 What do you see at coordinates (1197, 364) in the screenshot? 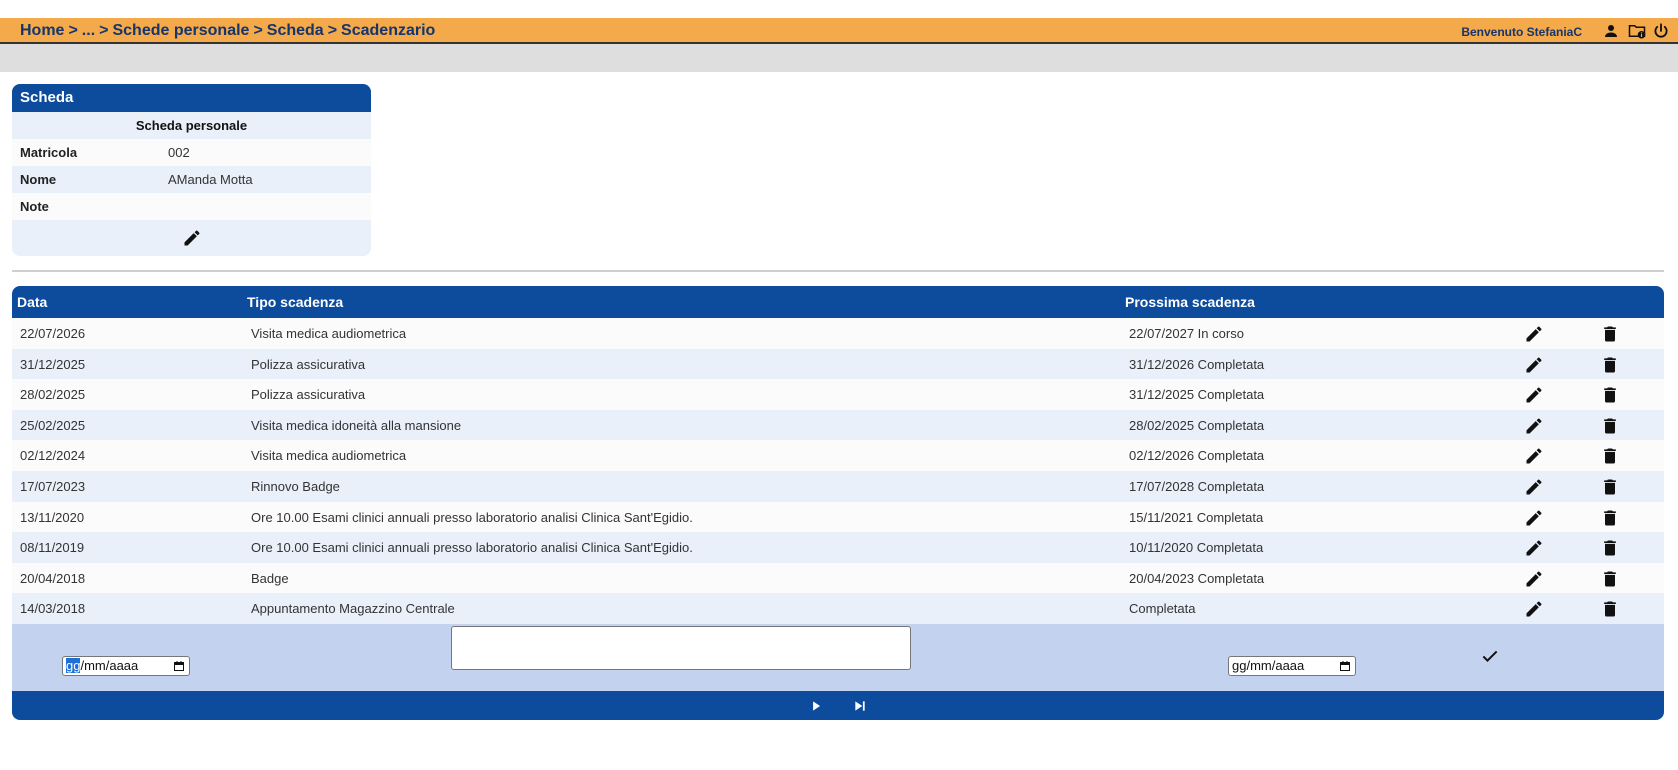
I see `cell-prossima: 31/12/2026 Completata` at bounding box center [1197, 364].